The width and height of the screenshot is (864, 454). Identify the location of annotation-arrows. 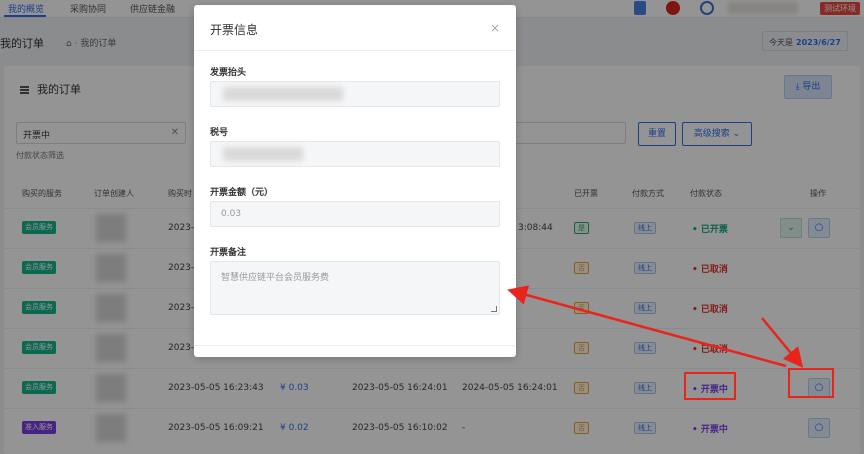
(655, 326).